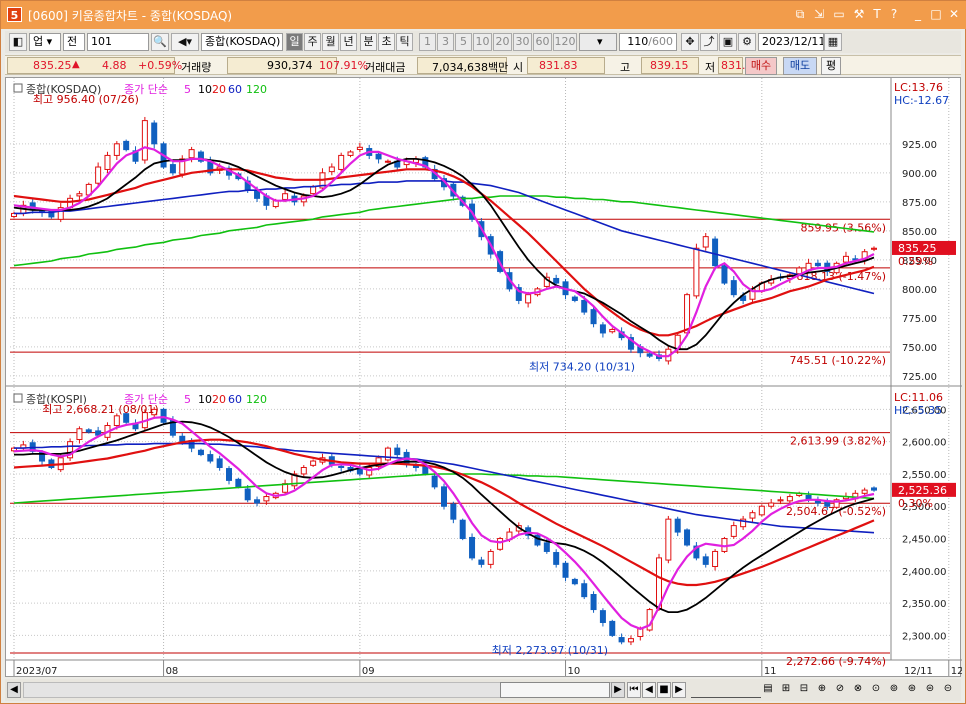 The image size is (966, 704). I want to click on count-input: 110/600, so click(648, 42).